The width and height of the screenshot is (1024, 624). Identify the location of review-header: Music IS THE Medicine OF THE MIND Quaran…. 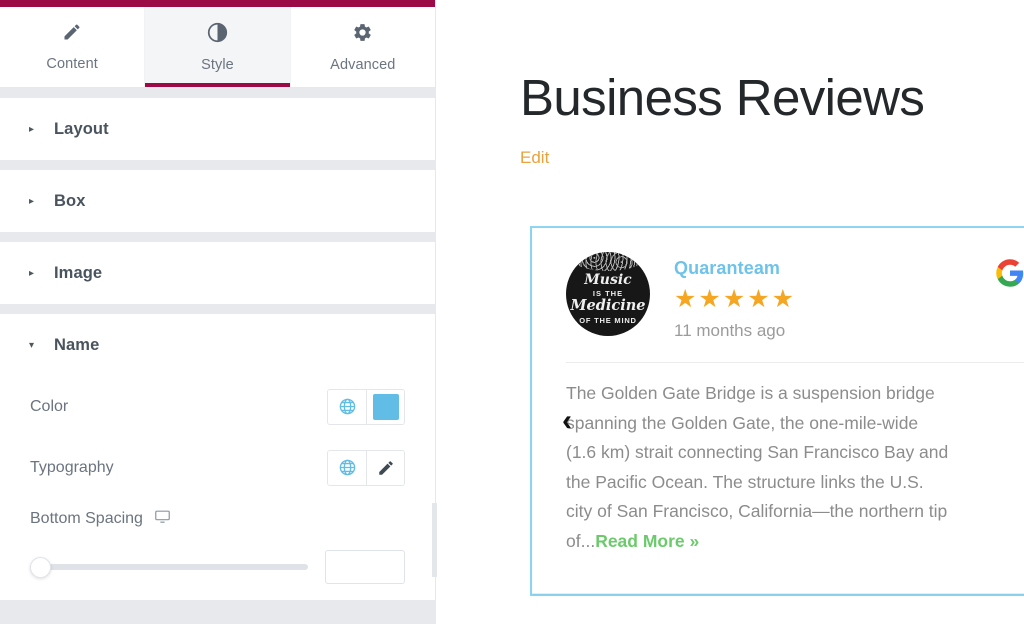
(795, 296).